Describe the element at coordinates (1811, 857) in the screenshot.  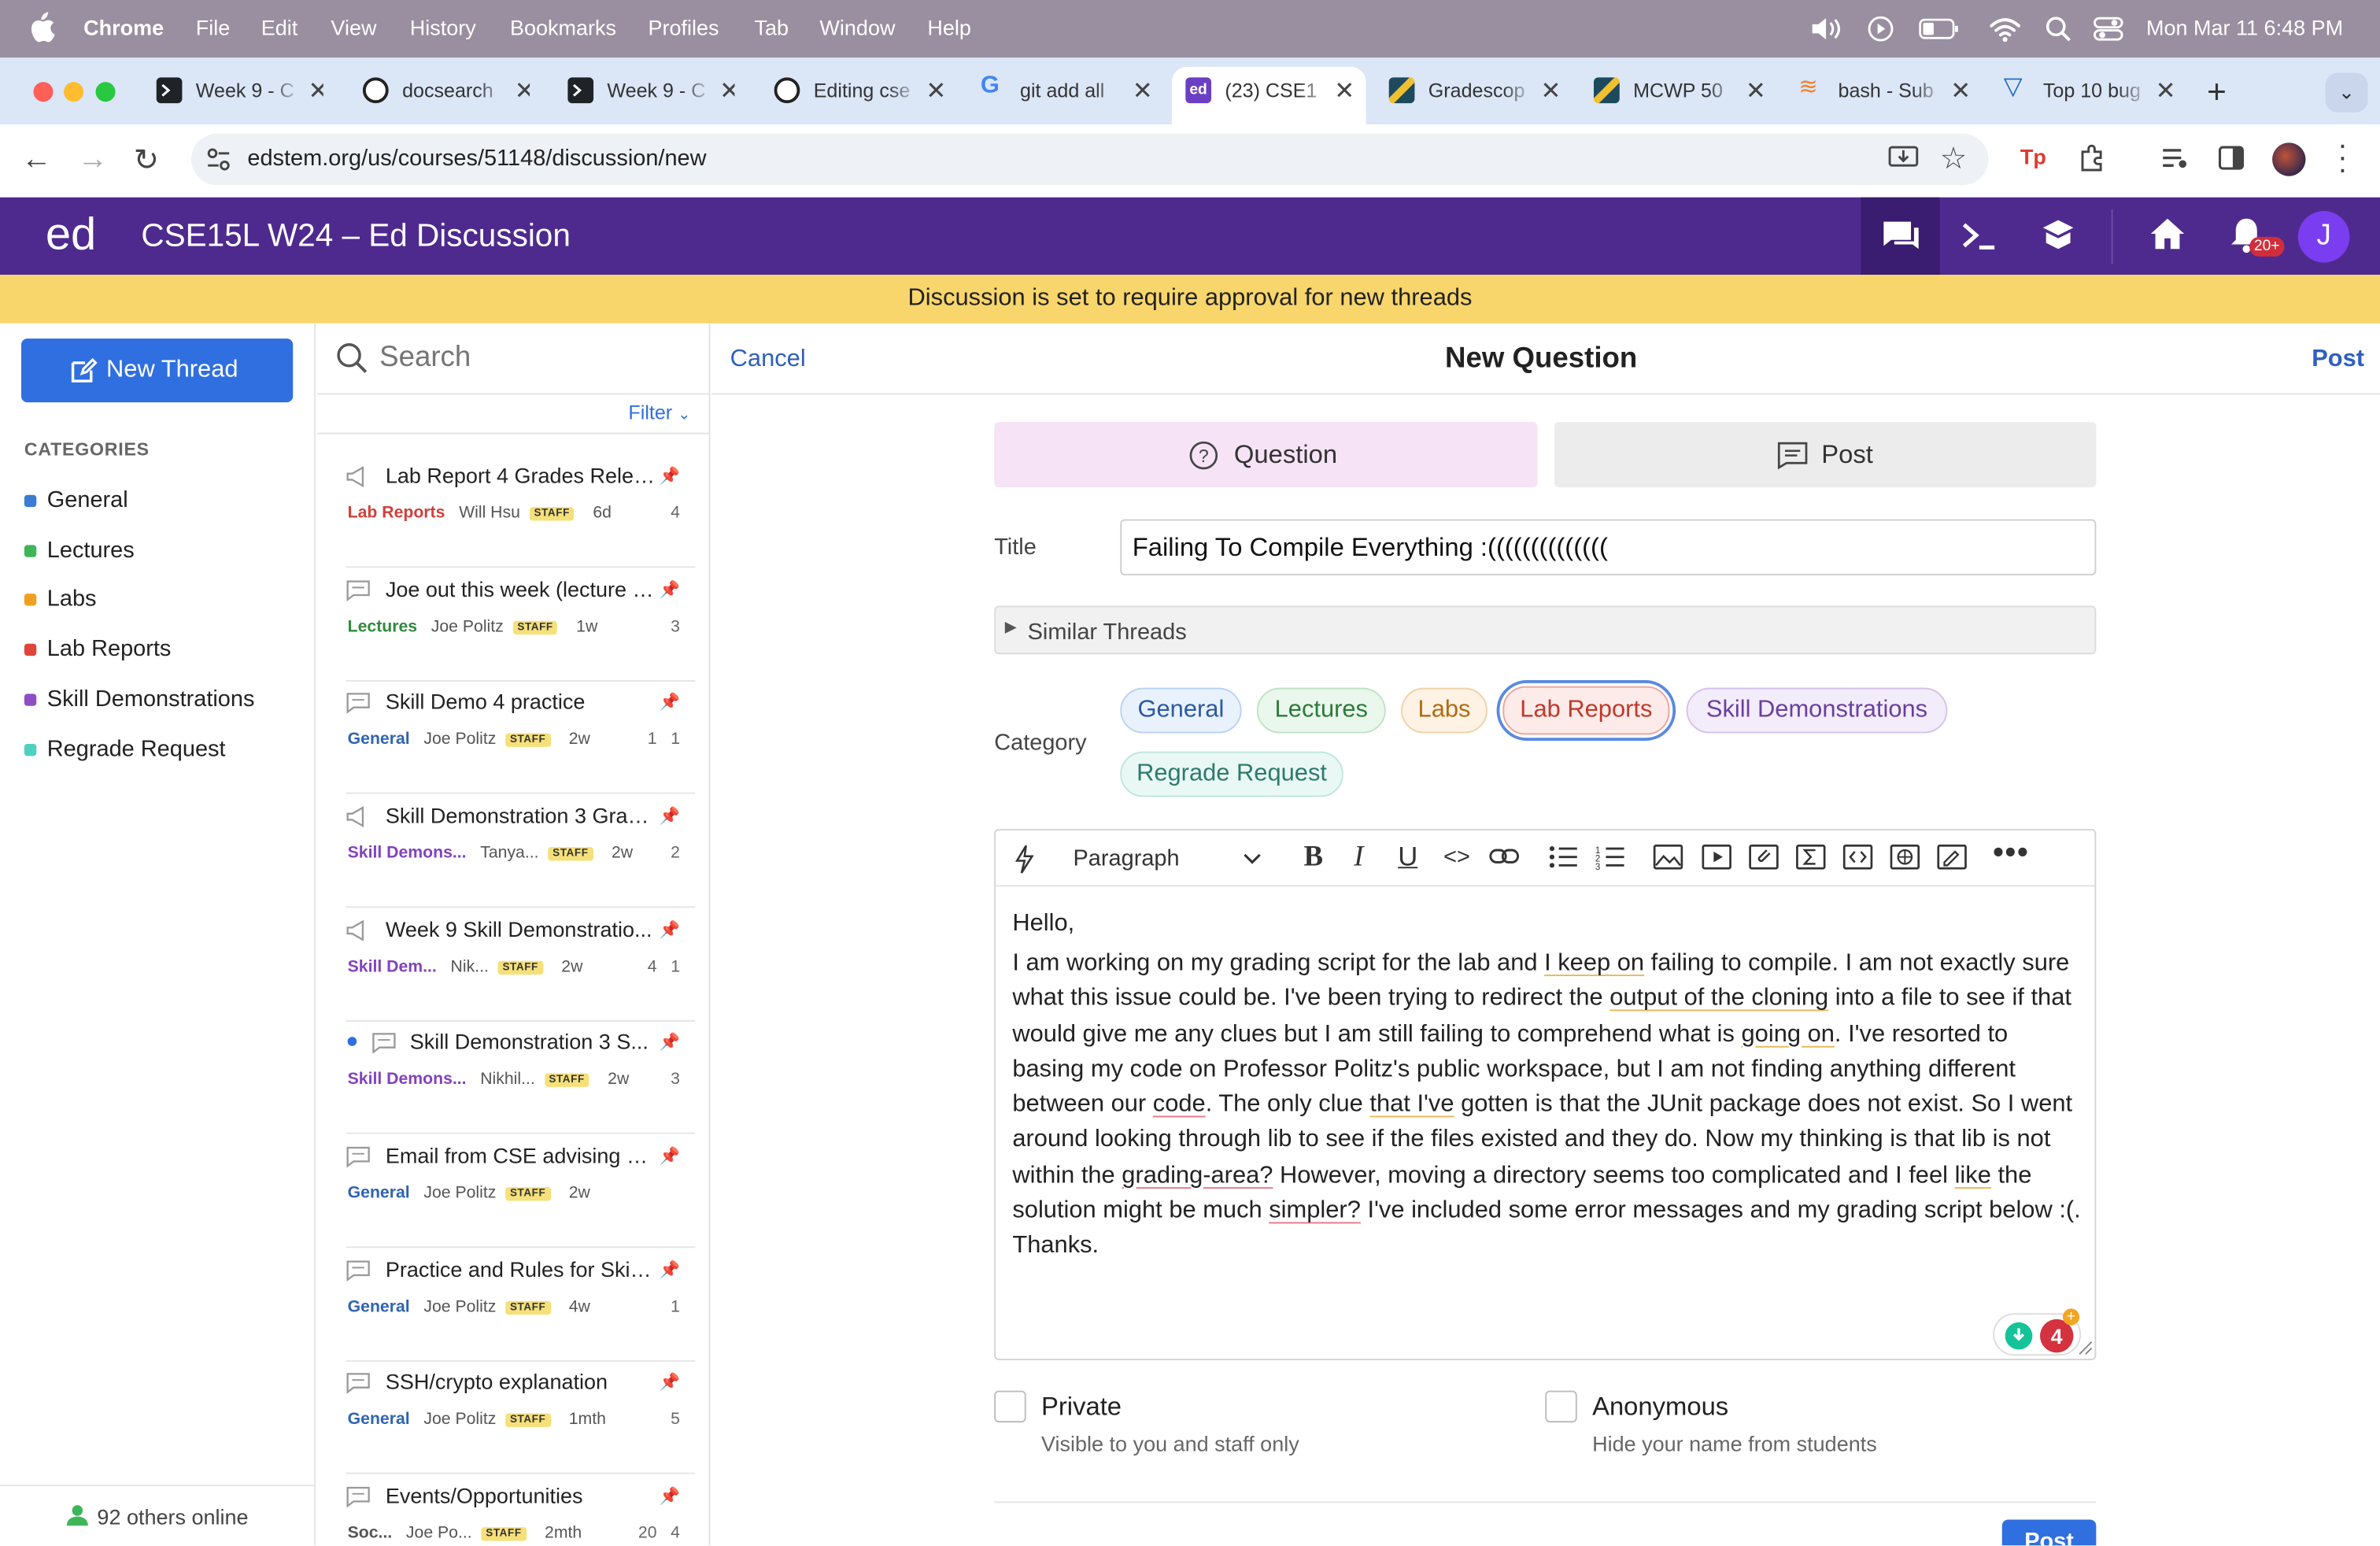
I see `math-icon` at that location.